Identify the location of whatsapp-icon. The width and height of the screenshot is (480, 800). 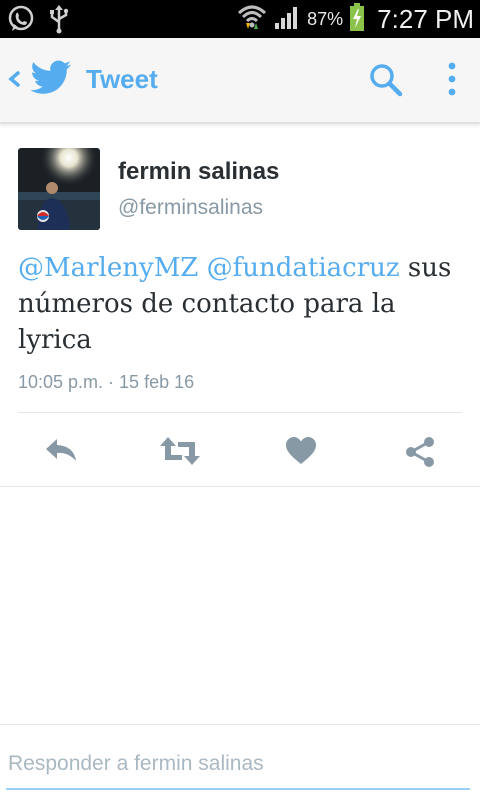
(21, 21).